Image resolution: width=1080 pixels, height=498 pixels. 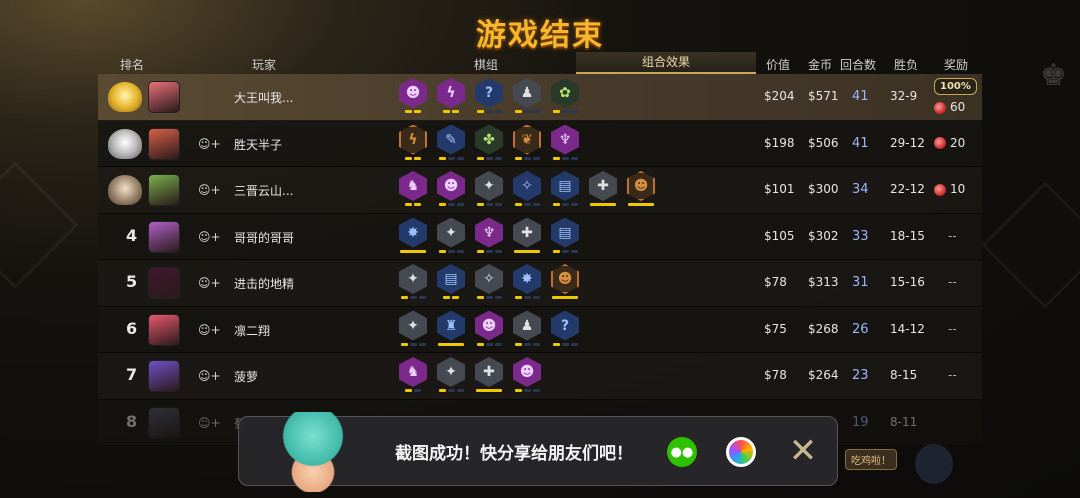 I want to click on tab-combo-effect: 组合效果, so click(x=666, y=63).